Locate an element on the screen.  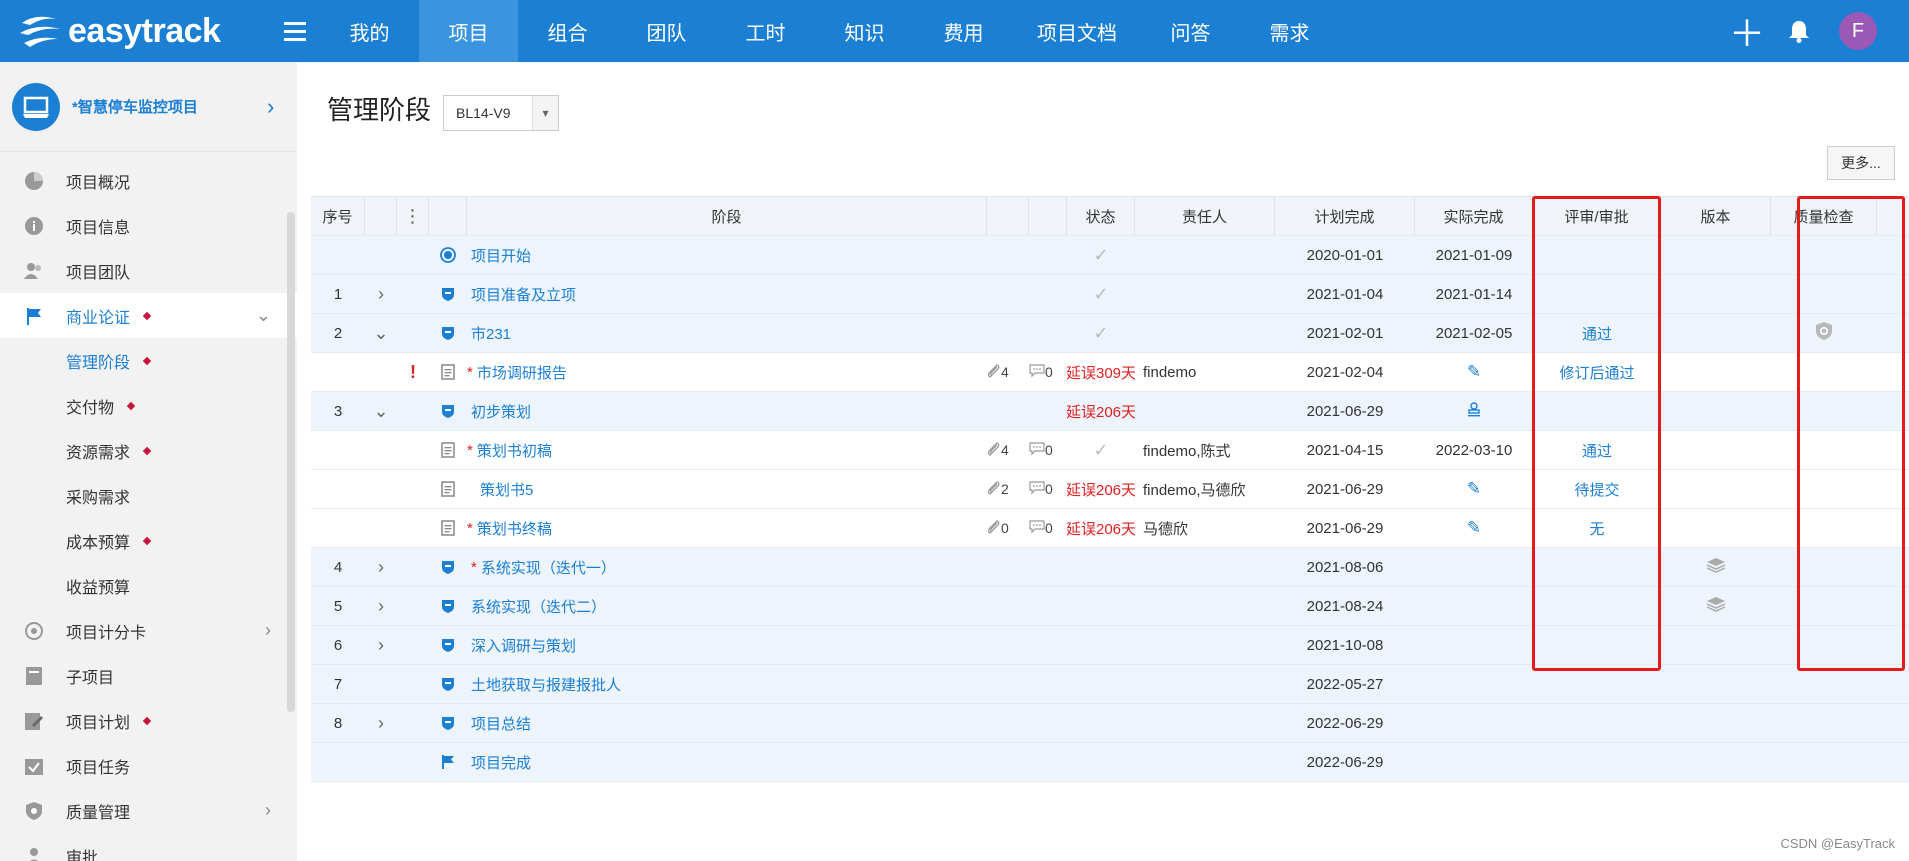
sidebar-item: 质量管理 › is located at coordinates (148, 810).